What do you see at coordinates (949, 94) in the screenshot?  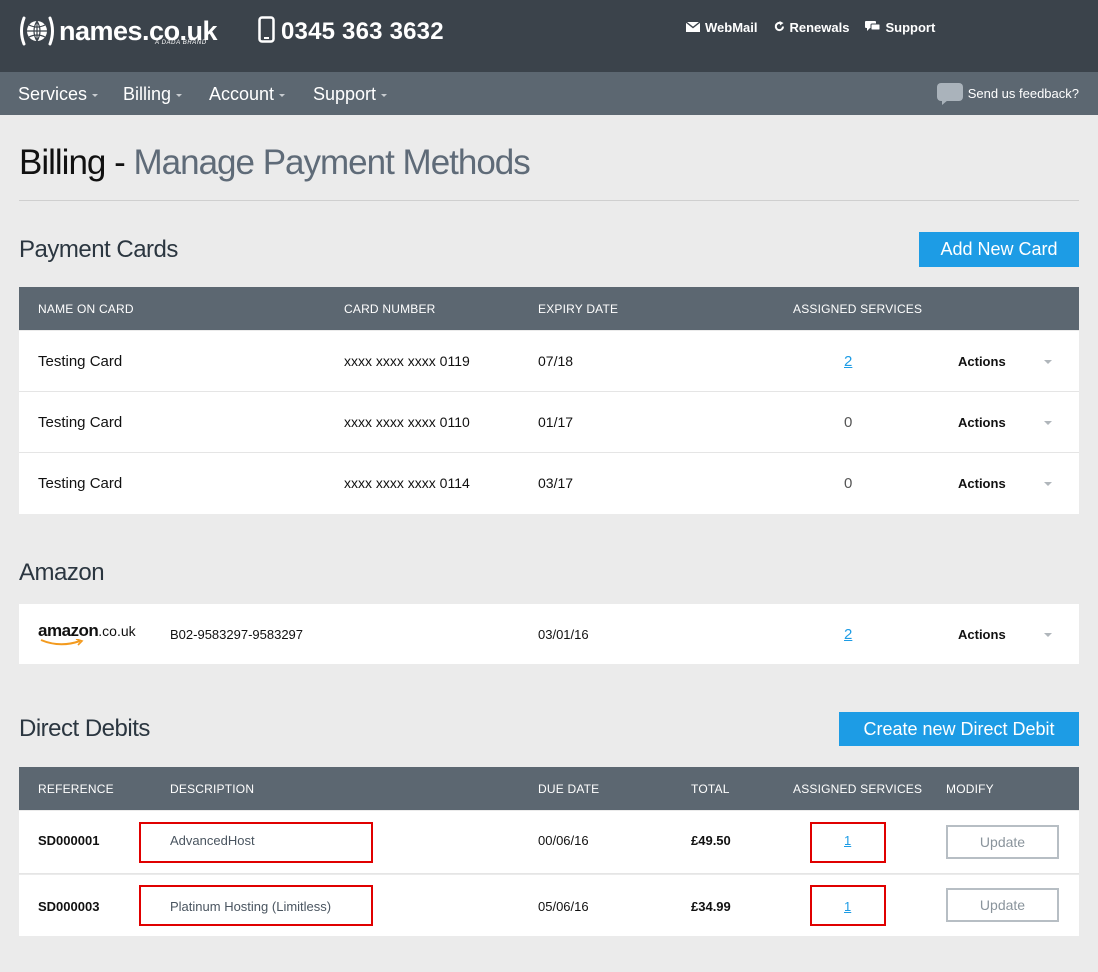 I see `speech-bubble-icon` at bounding box center [949, 94].